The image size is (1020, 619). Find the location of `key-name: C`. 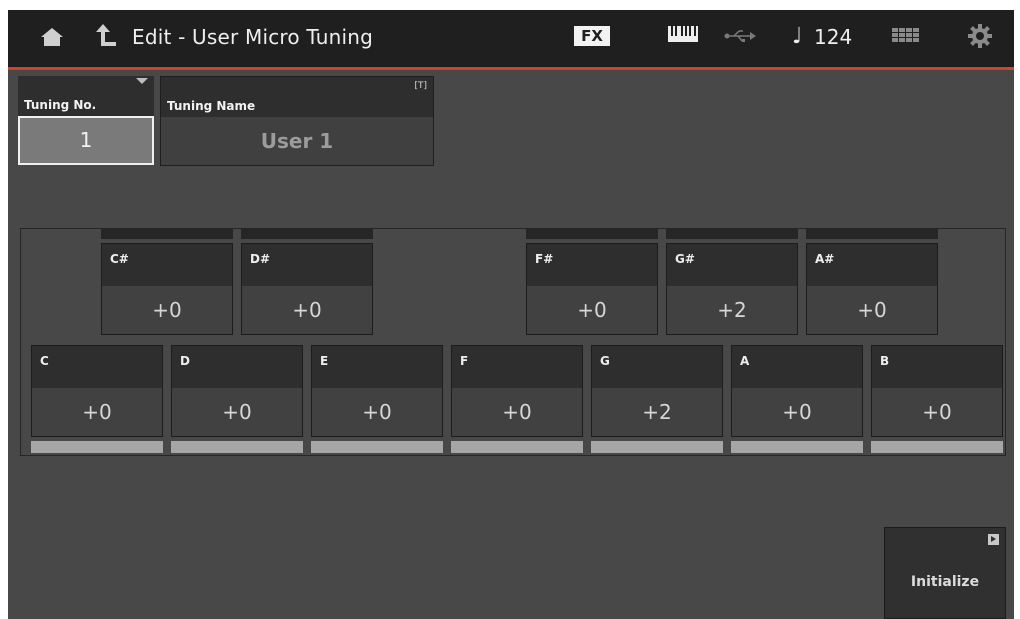

key-name: C is located at coordinates (44, 361).